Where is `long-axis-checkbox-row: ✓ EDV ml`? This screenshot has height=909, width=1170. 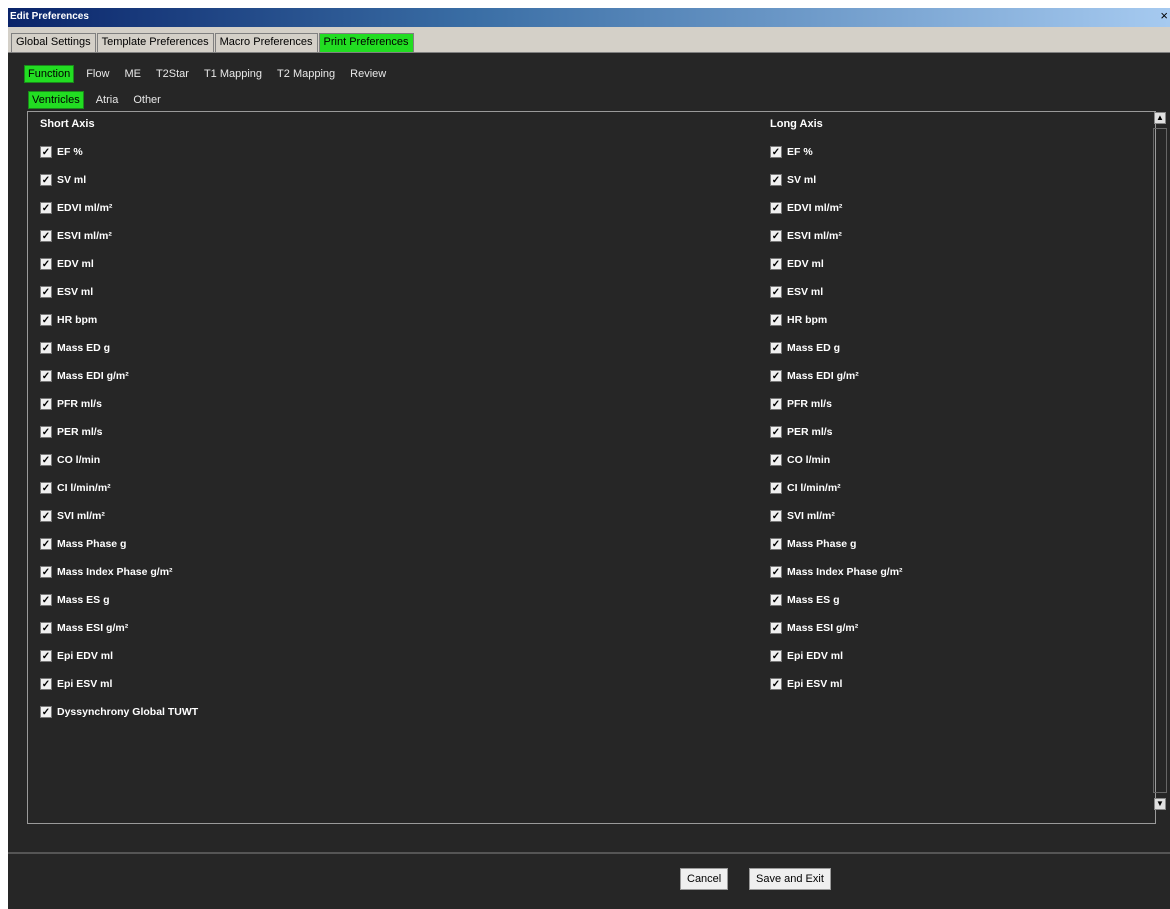 long-axis-checkbox-row: ✓ EDV ml is located at coordinates (836, 264).